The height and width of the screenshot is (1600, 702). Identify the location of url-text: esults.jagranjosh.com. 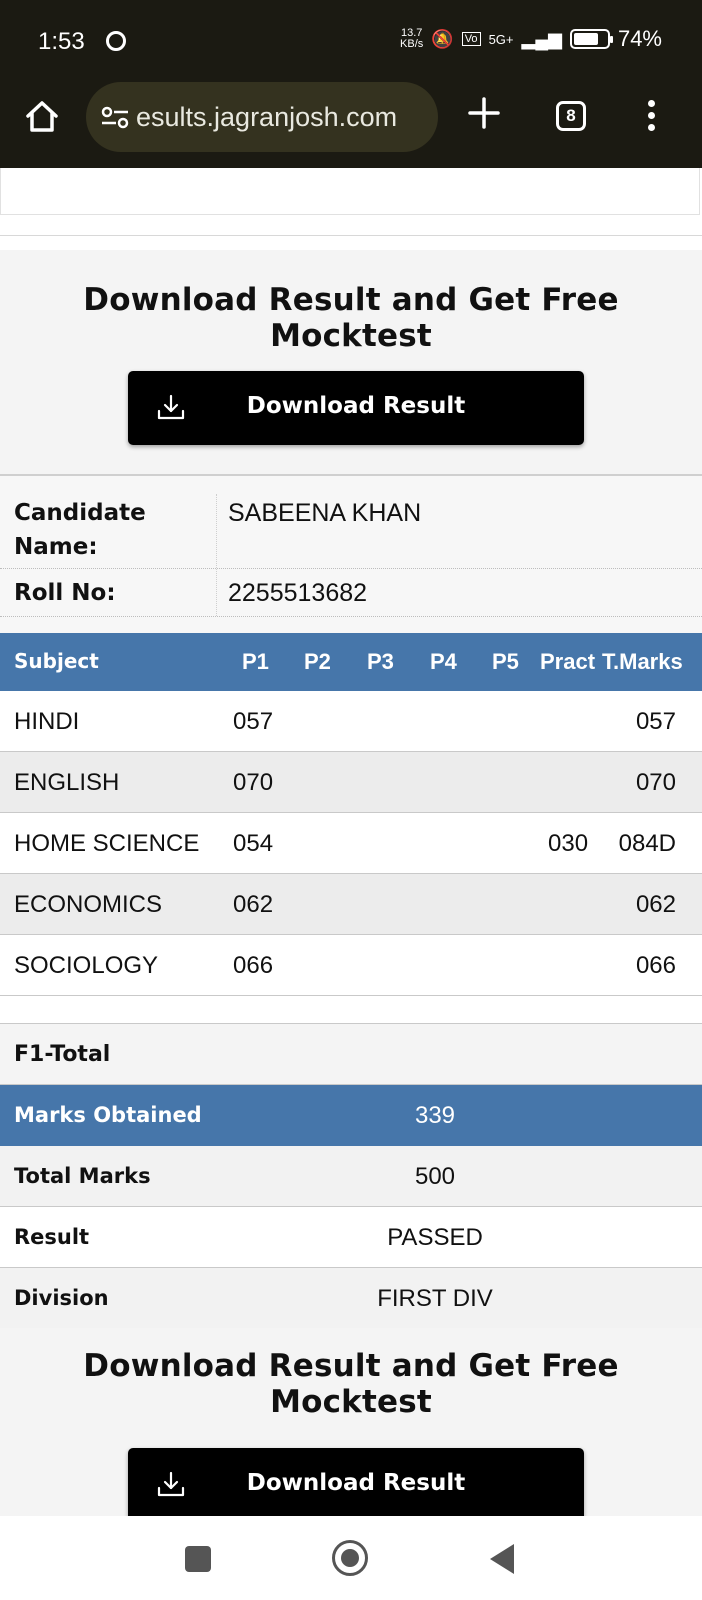
(266, 117).